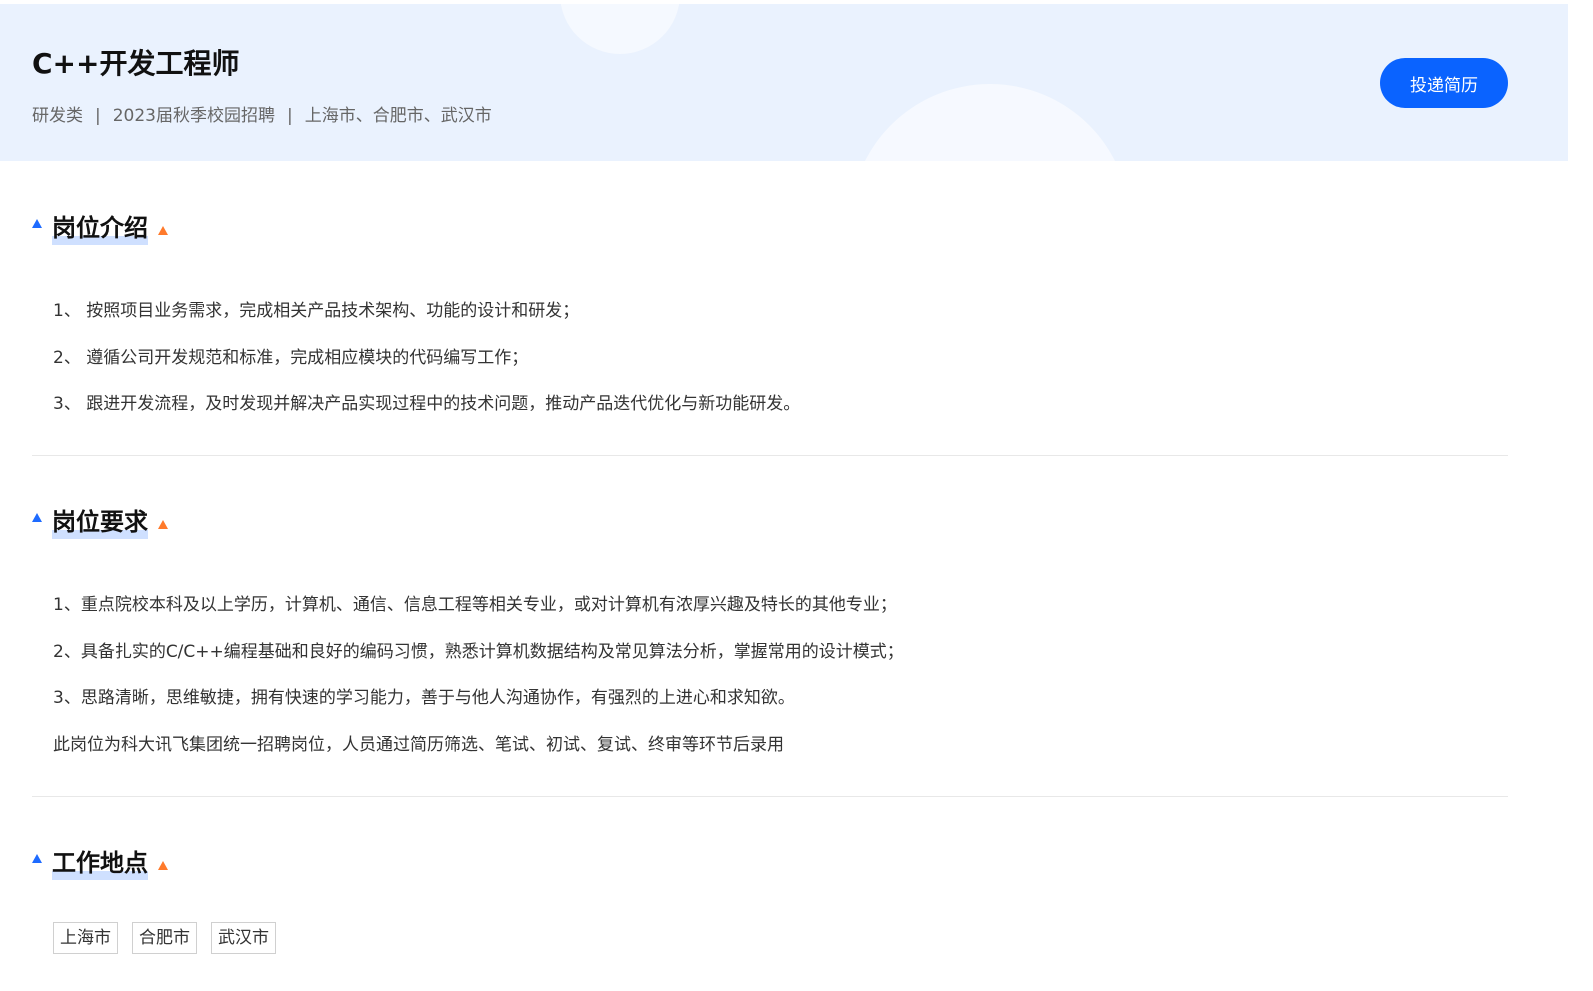  I want to click on section-heading: 工作地点, so click(100, 863).